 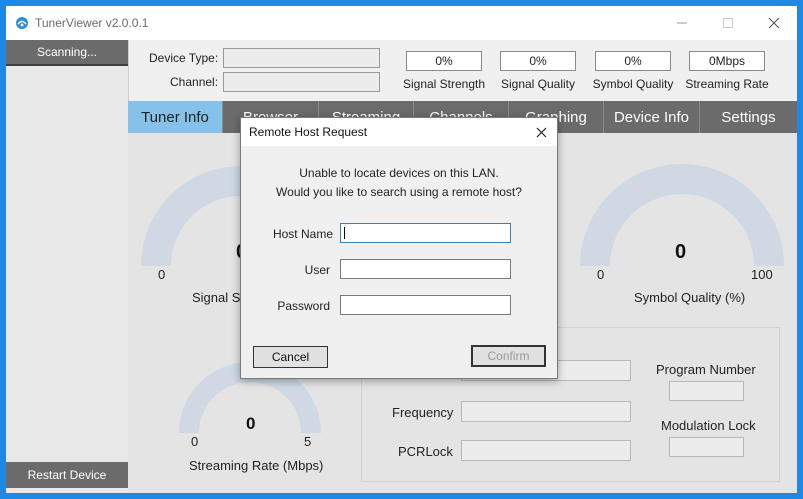 I want to click on cancel-button: Cancel, so click(x=290, y=357).